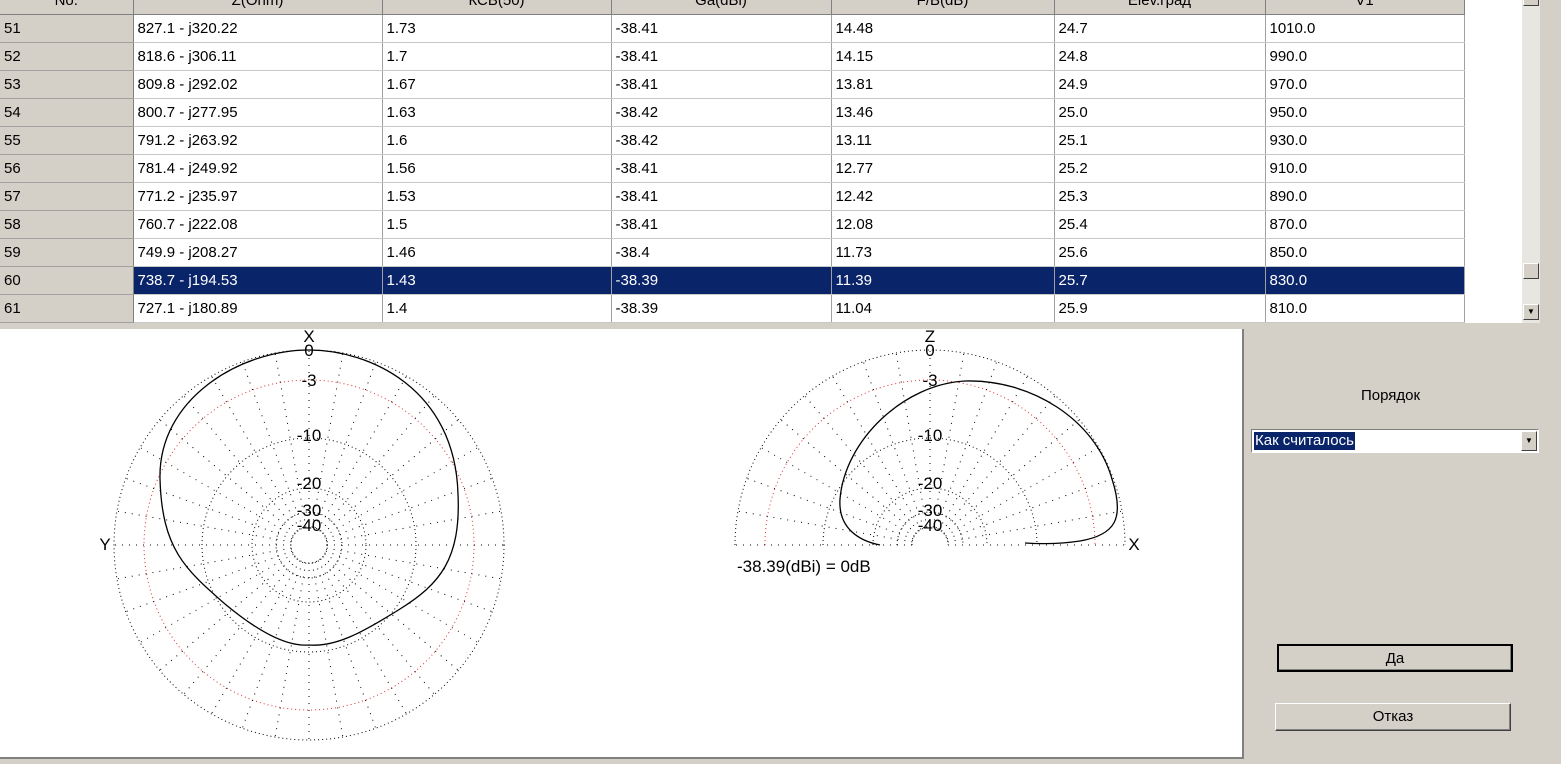 The width and height of the screenshot is (1561, 764). What do you see at coordinates (258, 140) in the screenshot?
I see `table-cell: 791.2 - j263.92` at bounding box center [258, 140].